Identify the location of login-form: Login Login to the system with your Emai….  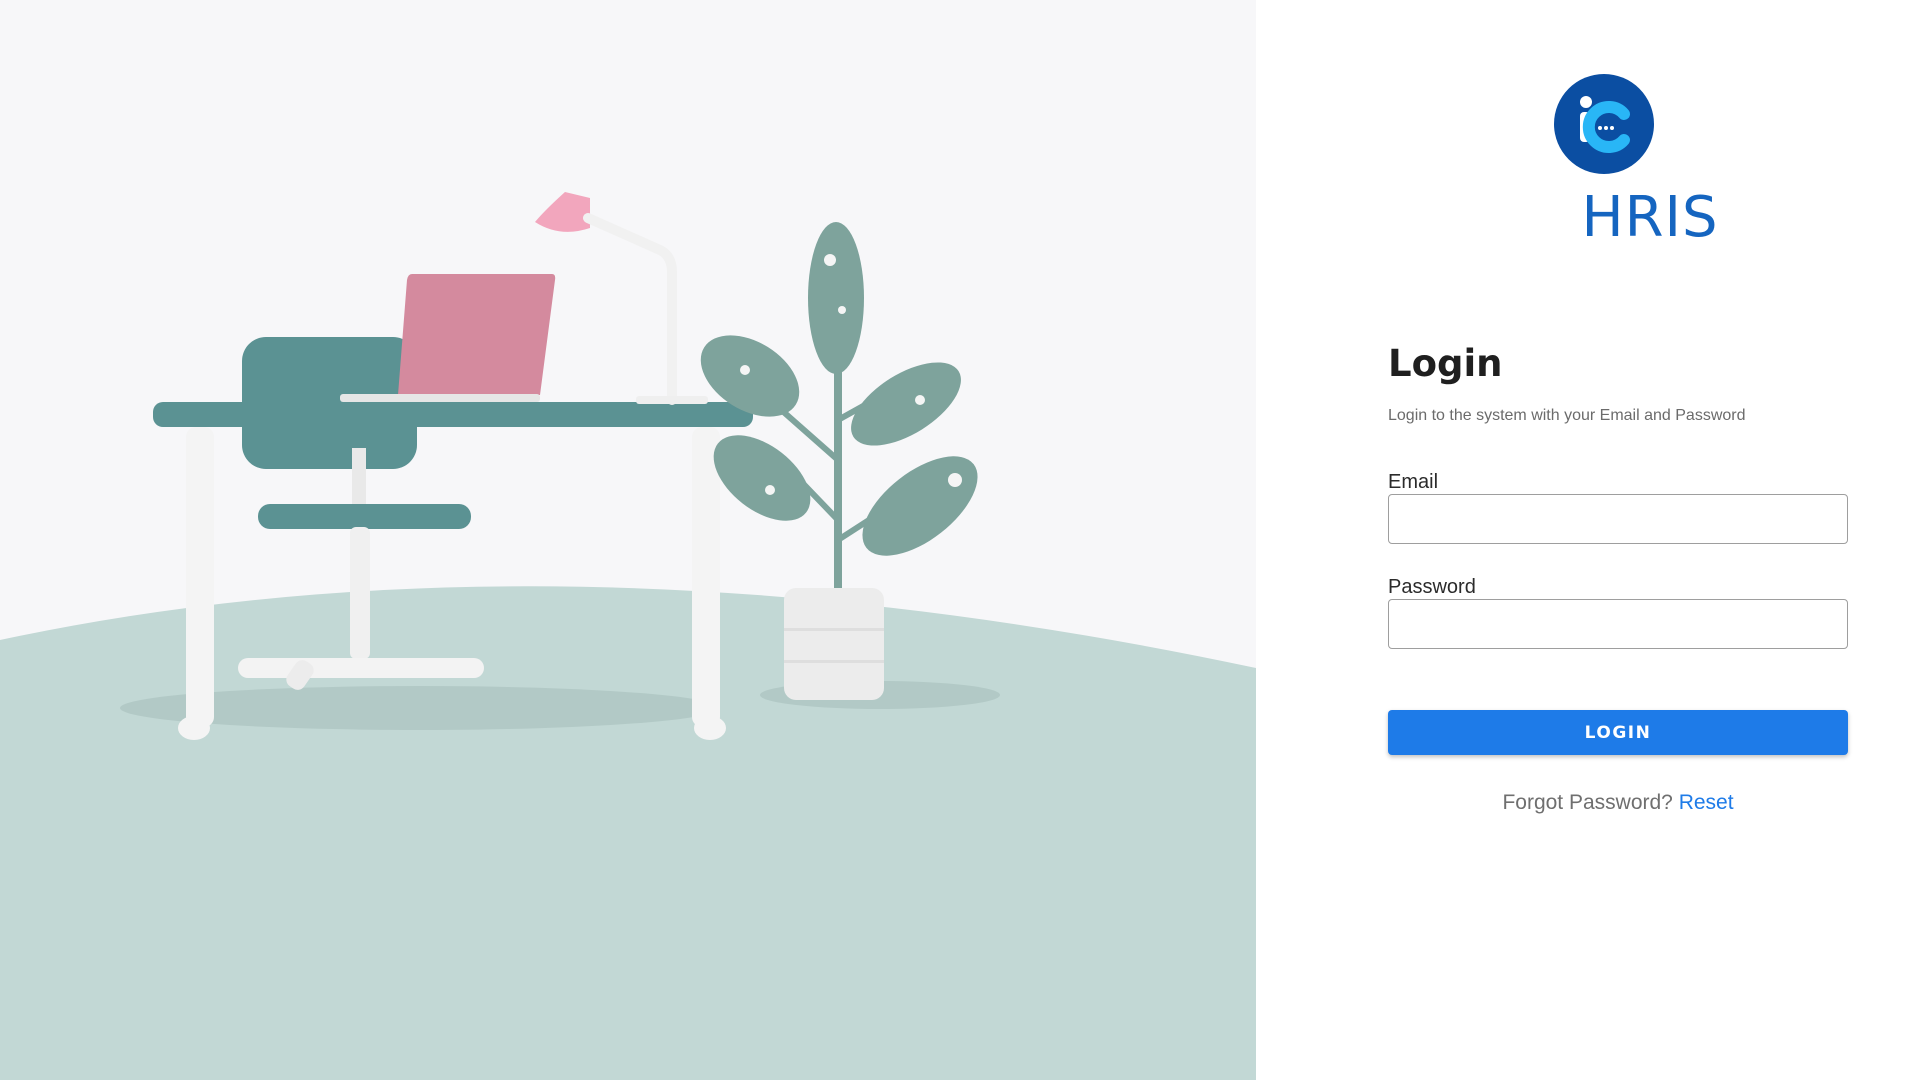
(1618, 577).